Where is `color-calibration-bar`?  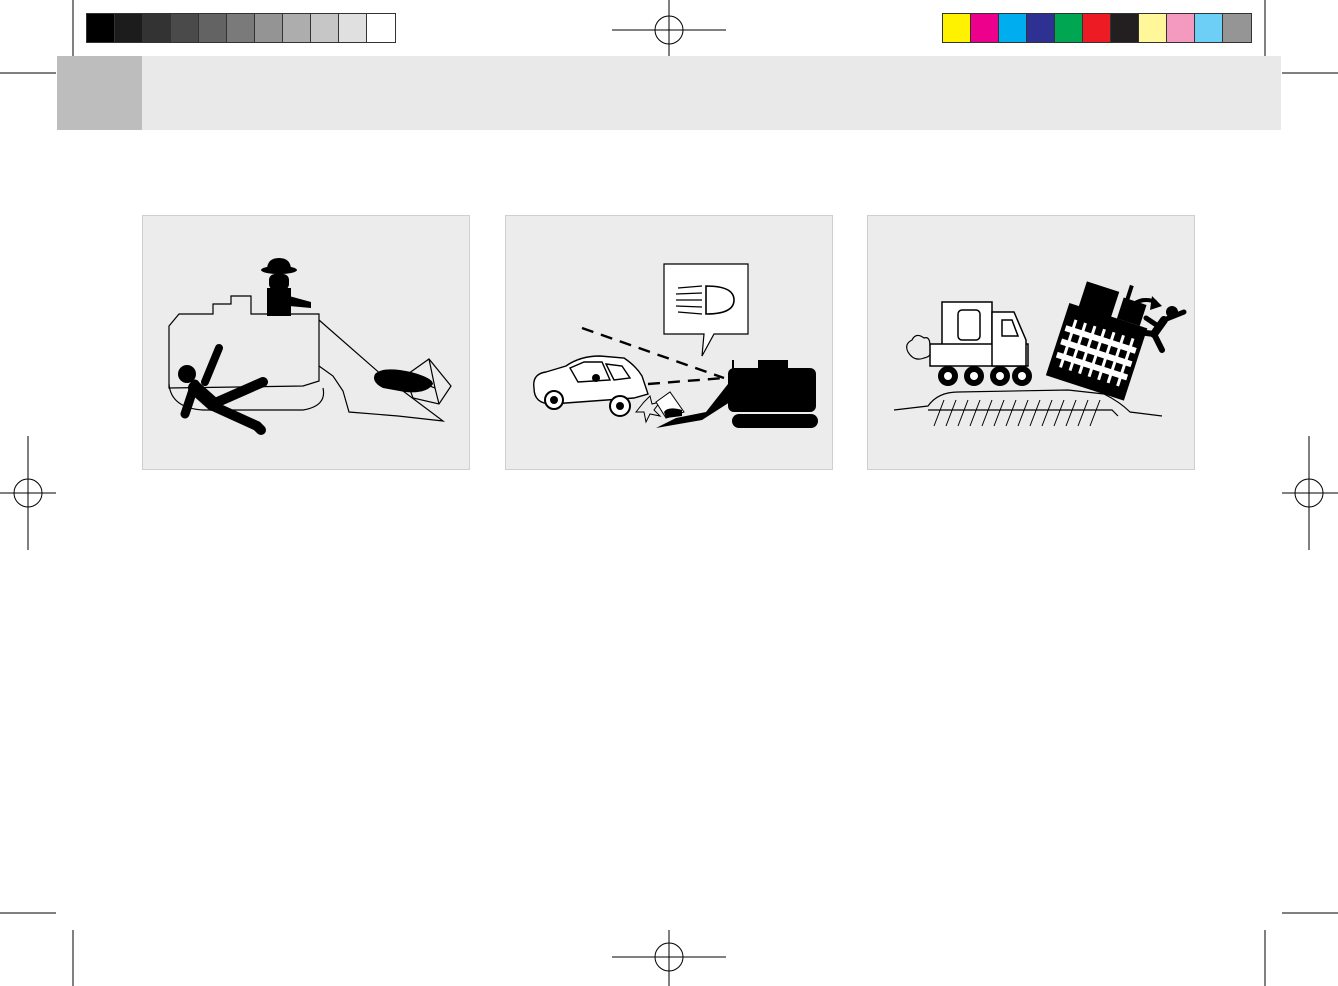 color-calibration-bar is located at coordinates (1097, 28).